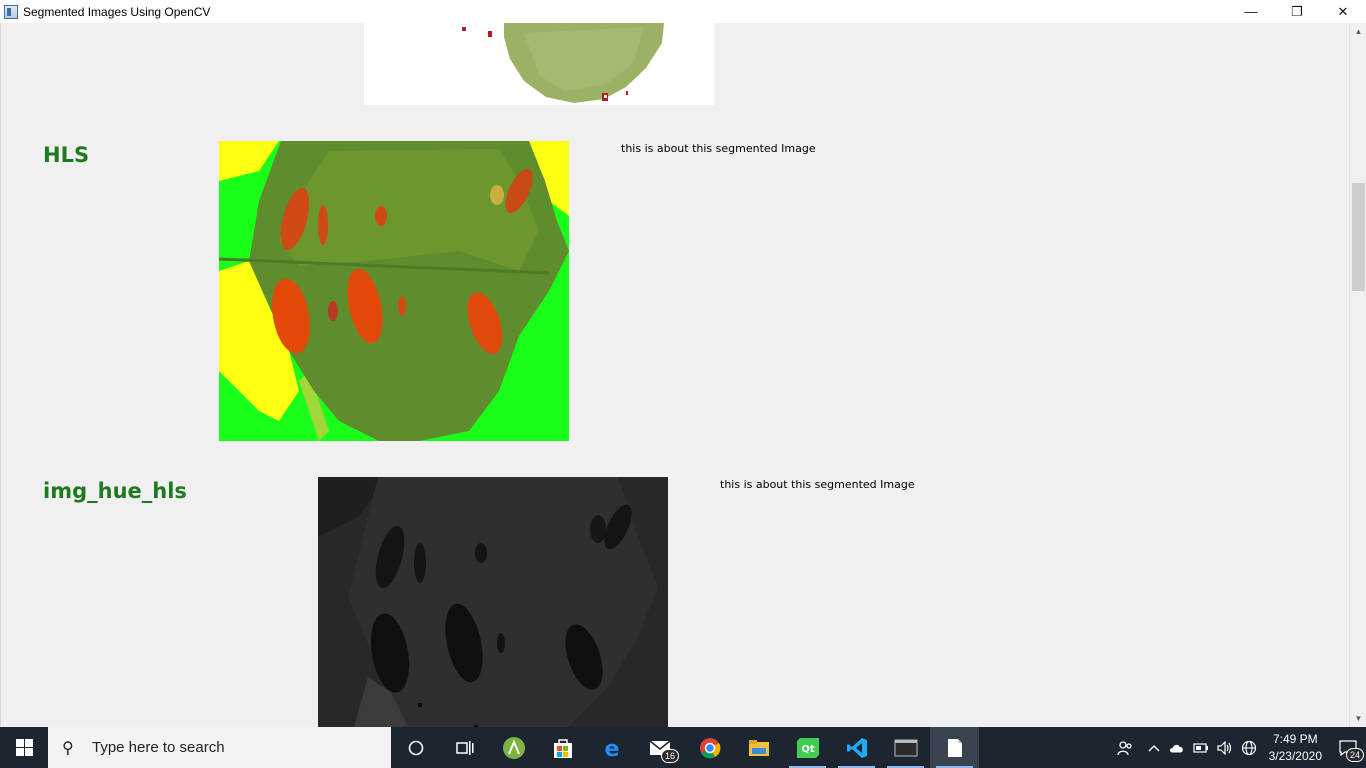  What do you see at coordinates (1358, 31) in the screenshot?
I see `scroll-up-arrow-icon: ▲` at bounding box center [1358, 31].